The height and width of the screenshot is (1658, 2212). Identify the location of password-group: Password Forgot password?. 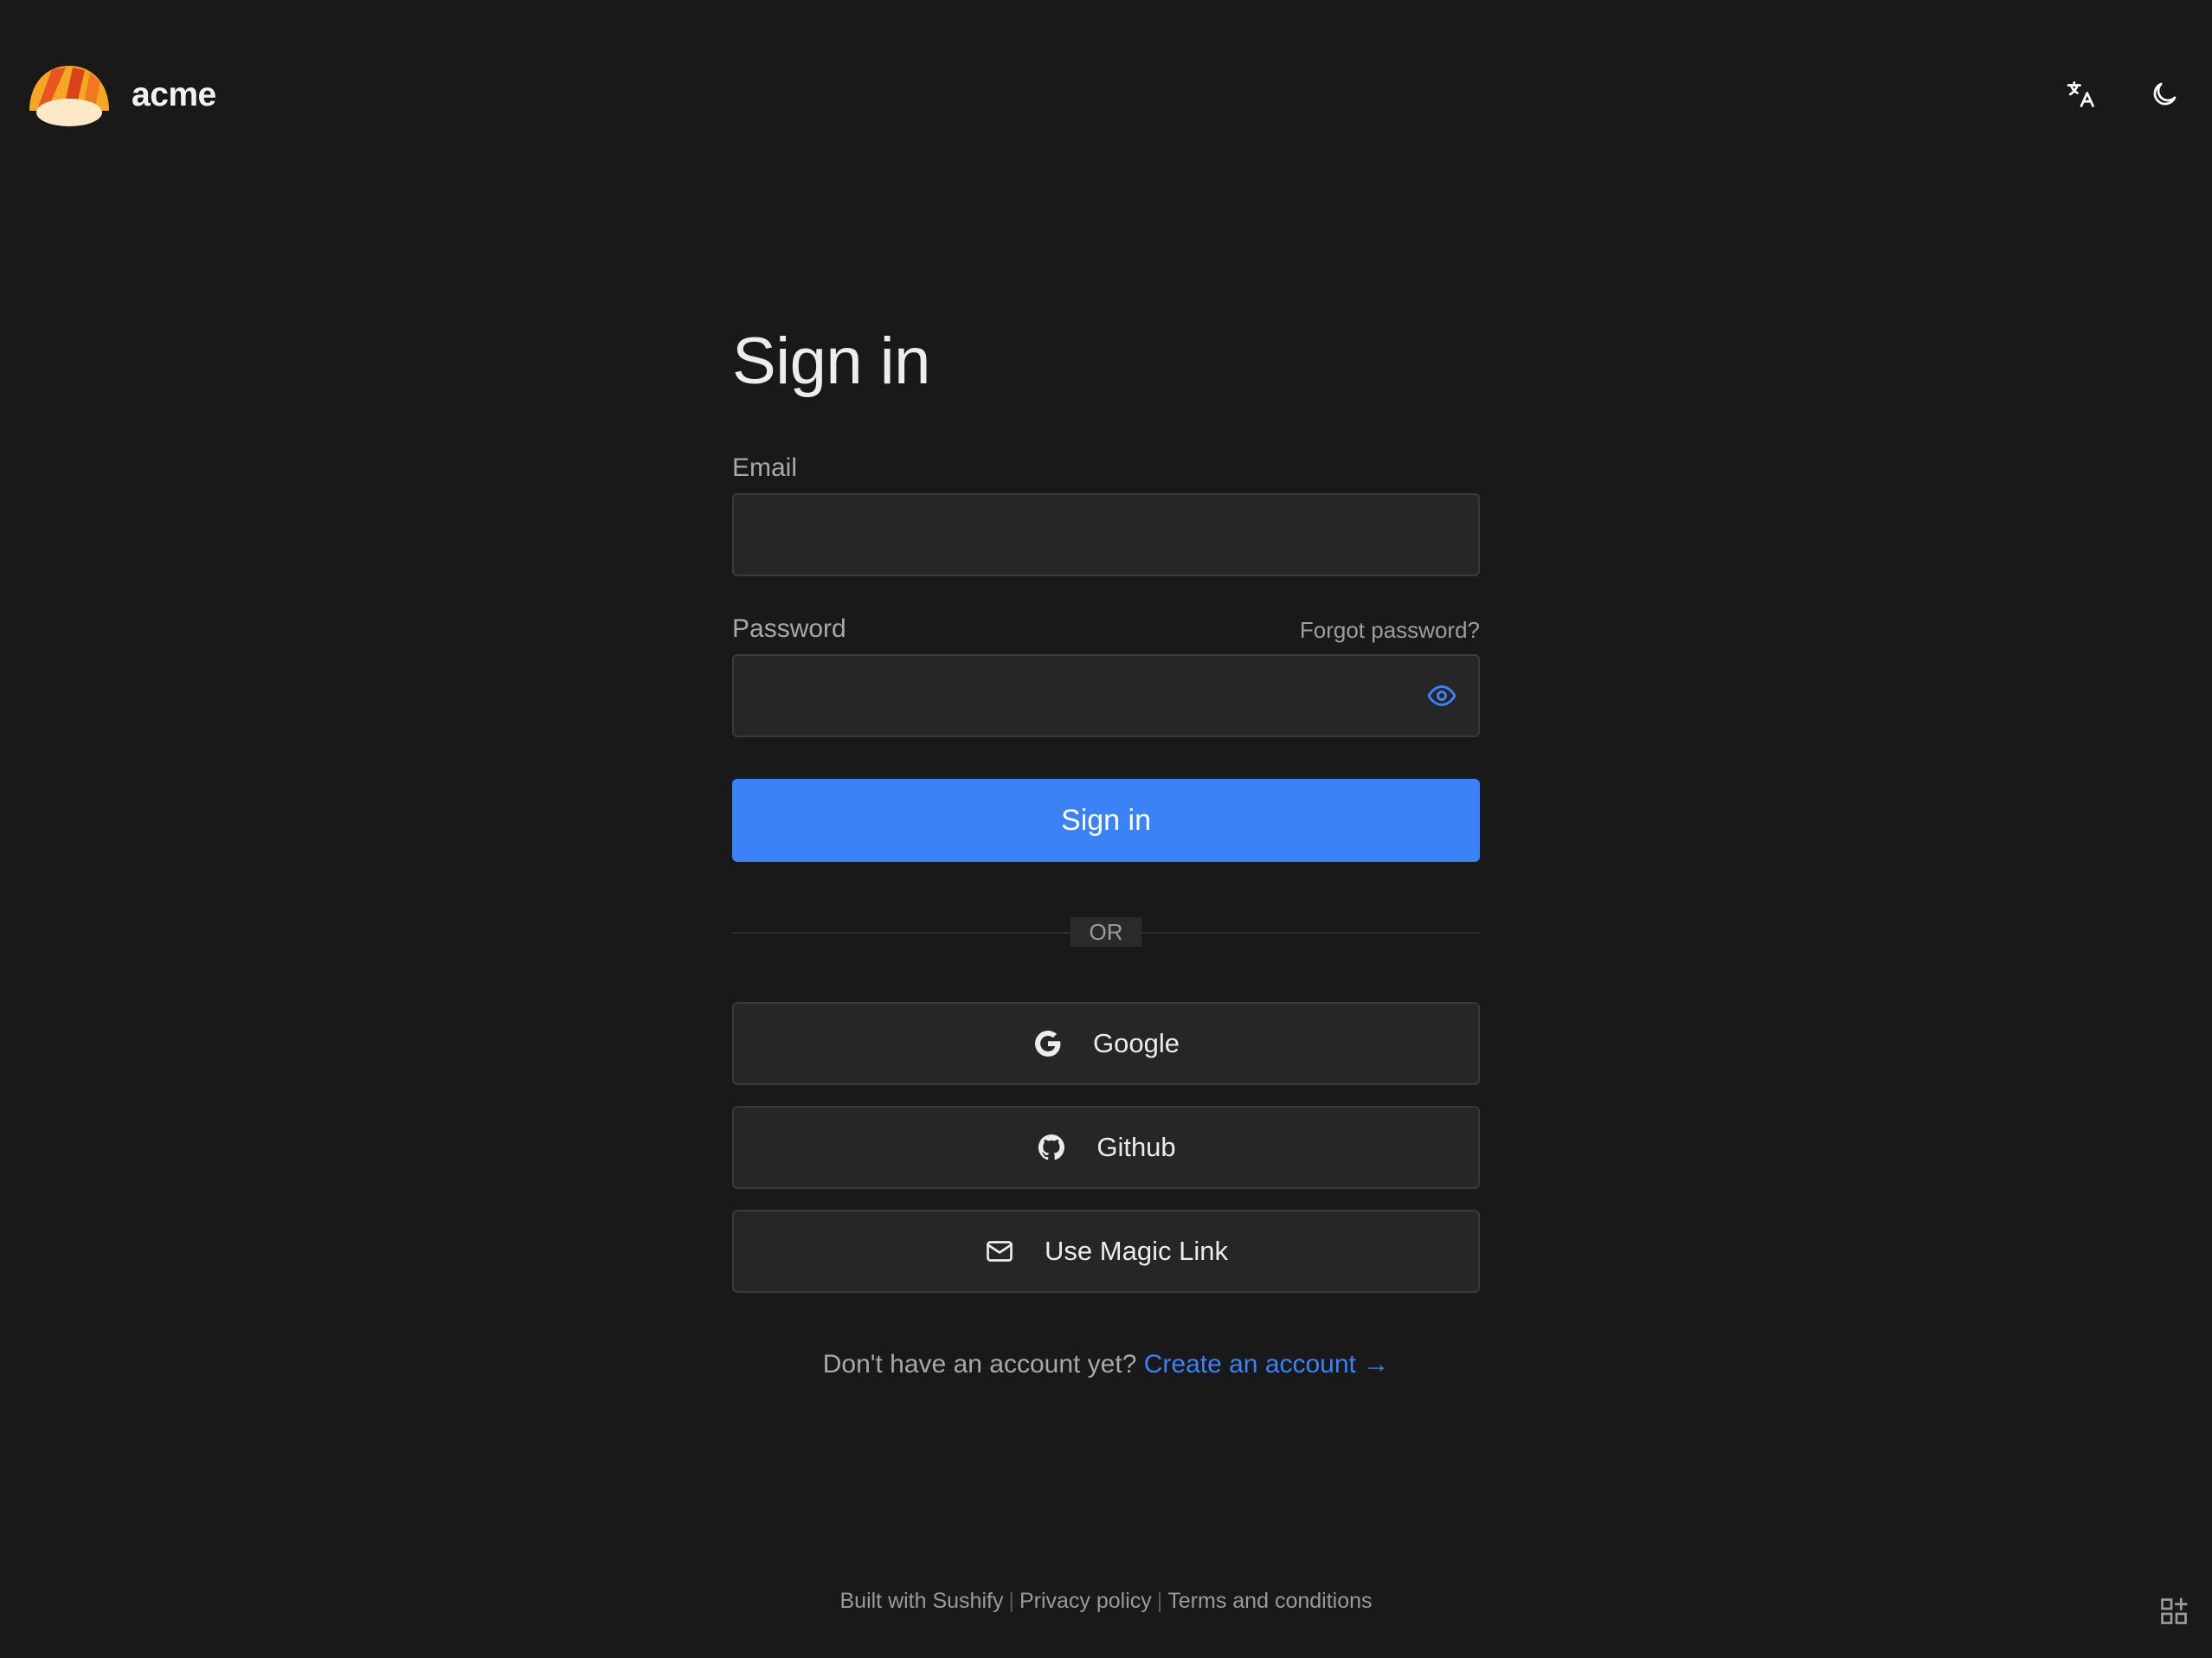
(1106, 675).